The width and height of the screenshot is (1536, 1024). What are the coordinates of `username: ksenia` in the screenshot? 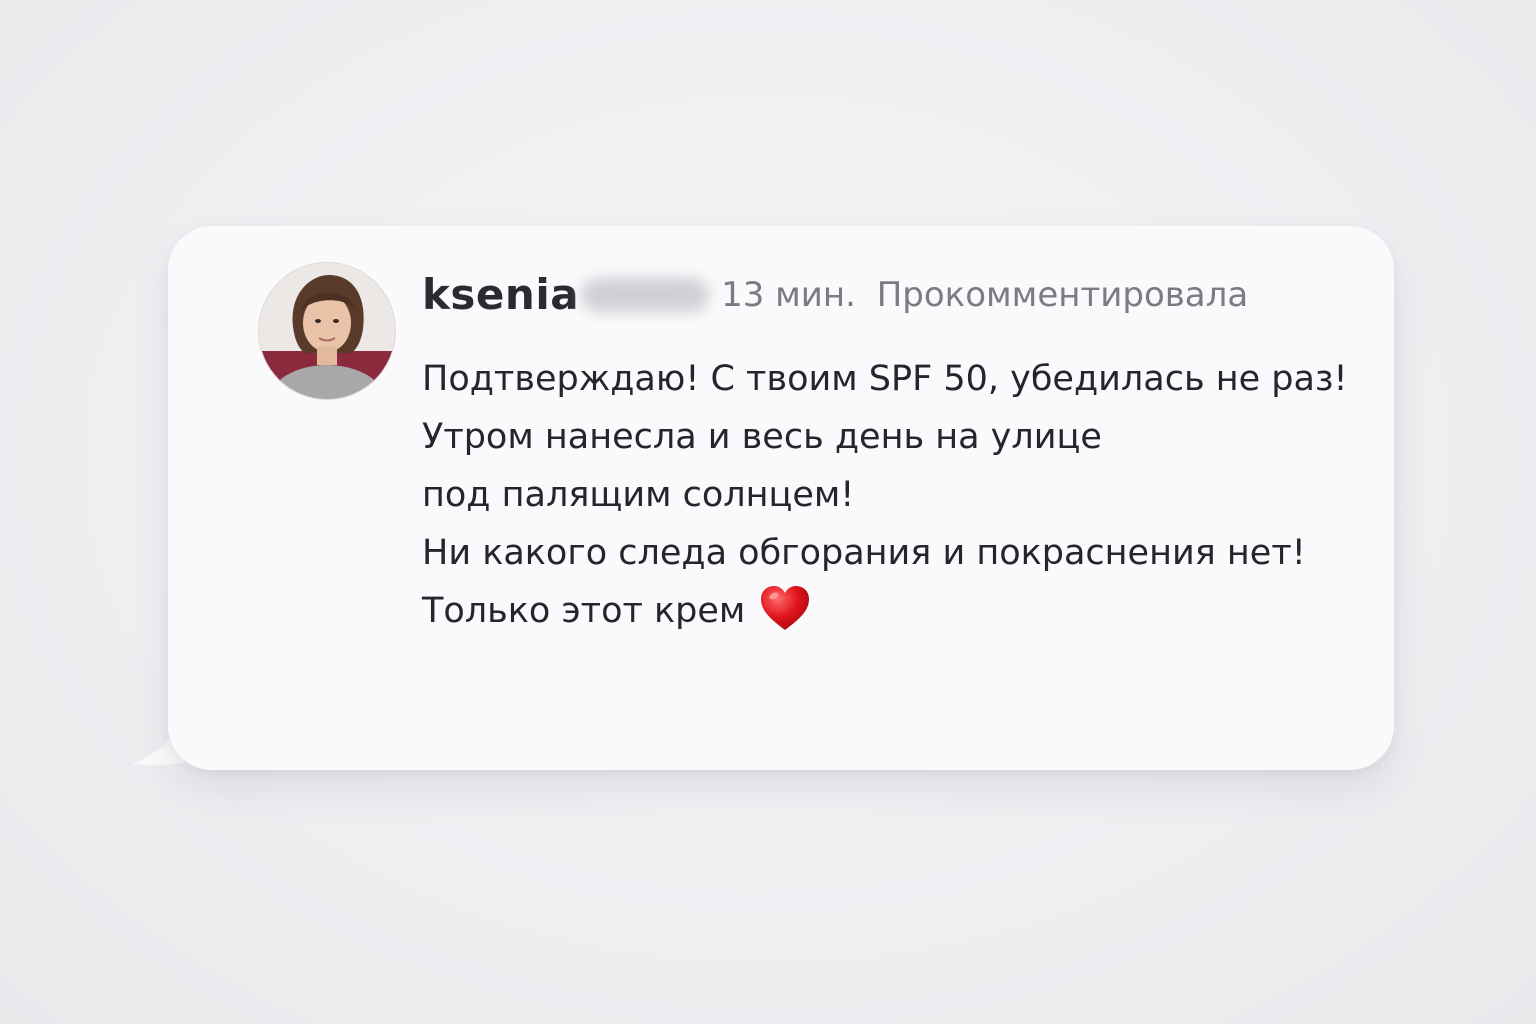 It's located at (500, 294).